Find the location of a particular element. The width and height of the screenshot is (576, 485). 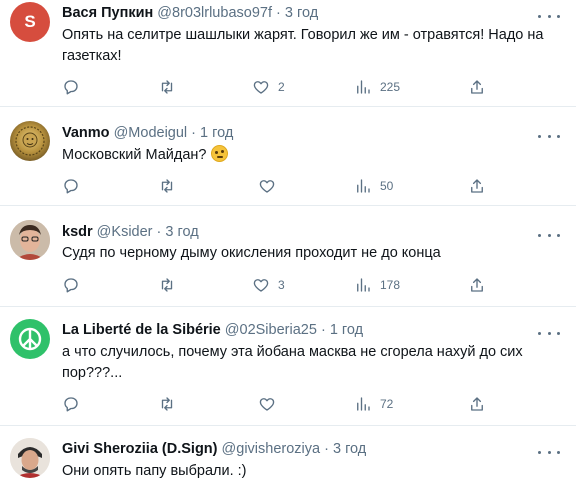

like-count: 3 is located at coordinates (281, 285).